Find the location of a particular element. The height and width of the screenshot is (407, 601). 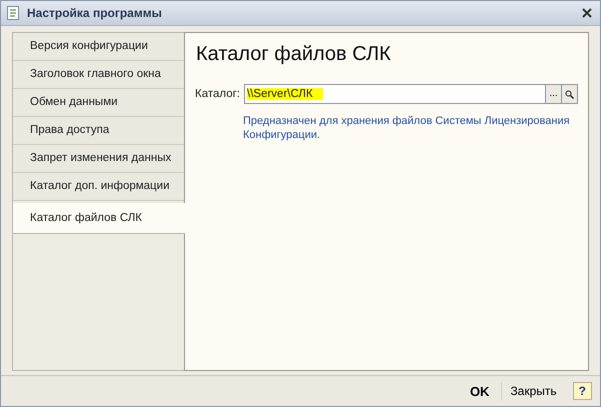

hint-text: Предназначен для хранения файлов Системы Лицензирования Конфигурации. is located at coordinates (407, 128).